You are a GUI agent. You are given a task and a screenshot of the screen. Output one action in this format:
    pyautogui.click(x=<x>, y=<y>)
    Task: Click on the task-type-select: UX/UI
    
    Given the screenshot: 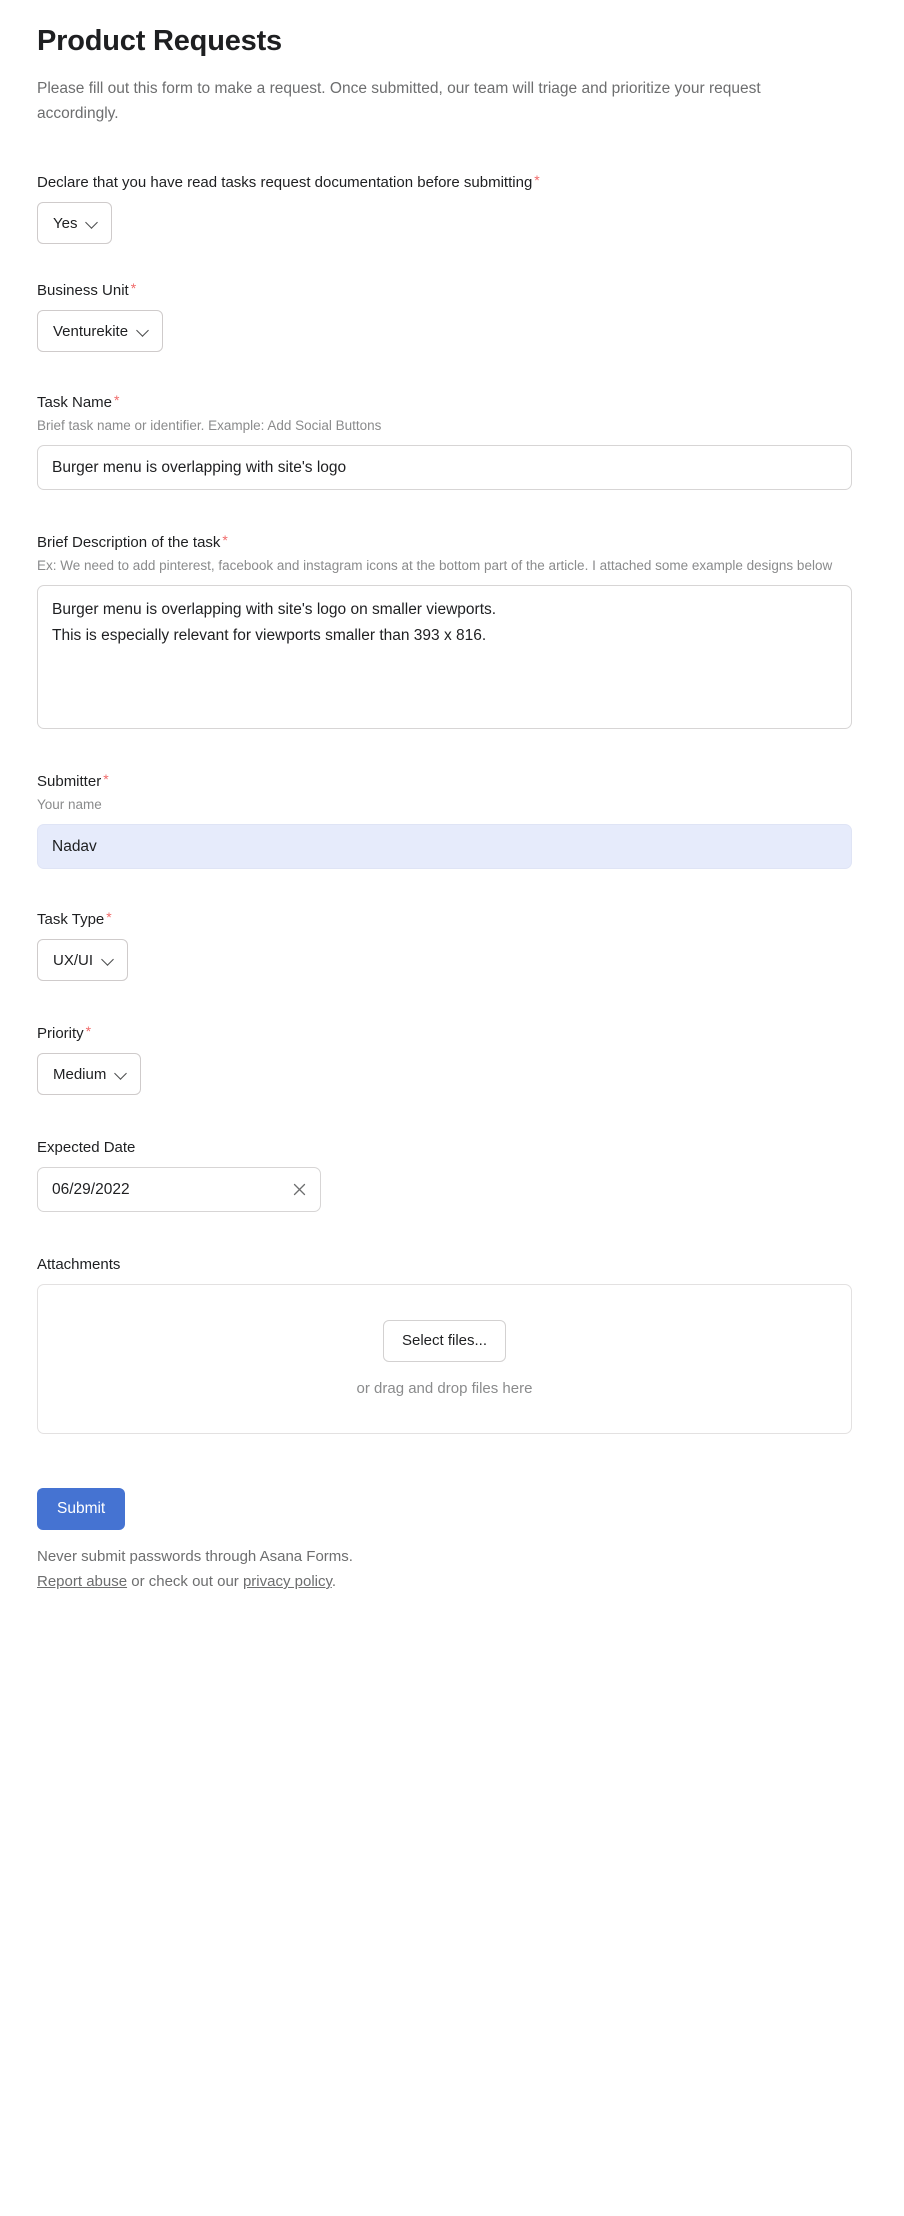 What is the action you would take?
    pyautogui.click(x=83, y=960)
    